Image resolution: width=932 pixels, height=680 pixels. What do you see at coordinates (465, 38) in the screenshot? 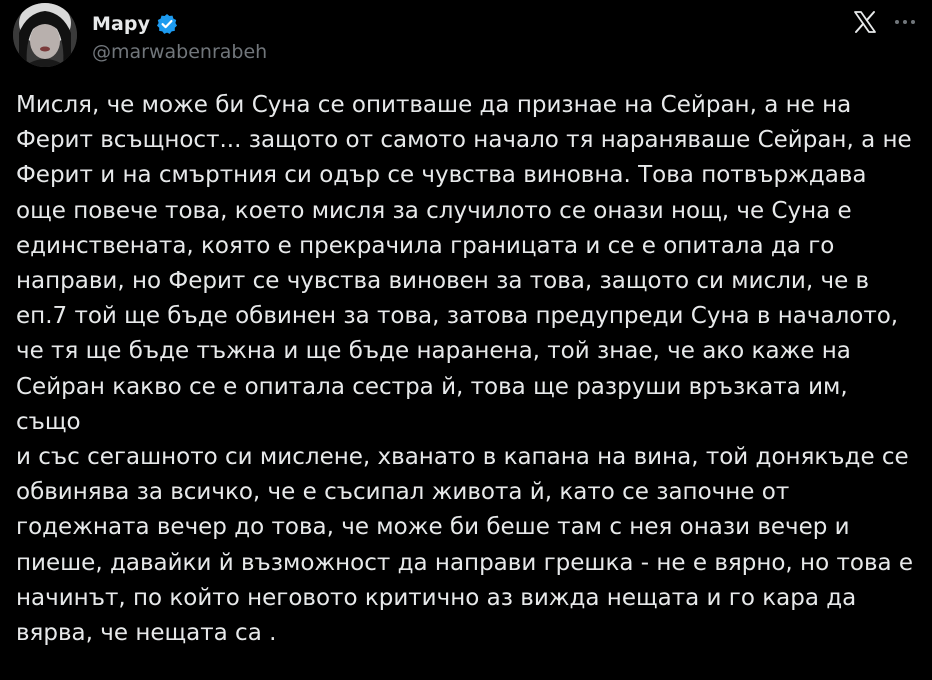
I see `tweet-header: Мару @marwabenrabeh` at bounding box center [465, 38].